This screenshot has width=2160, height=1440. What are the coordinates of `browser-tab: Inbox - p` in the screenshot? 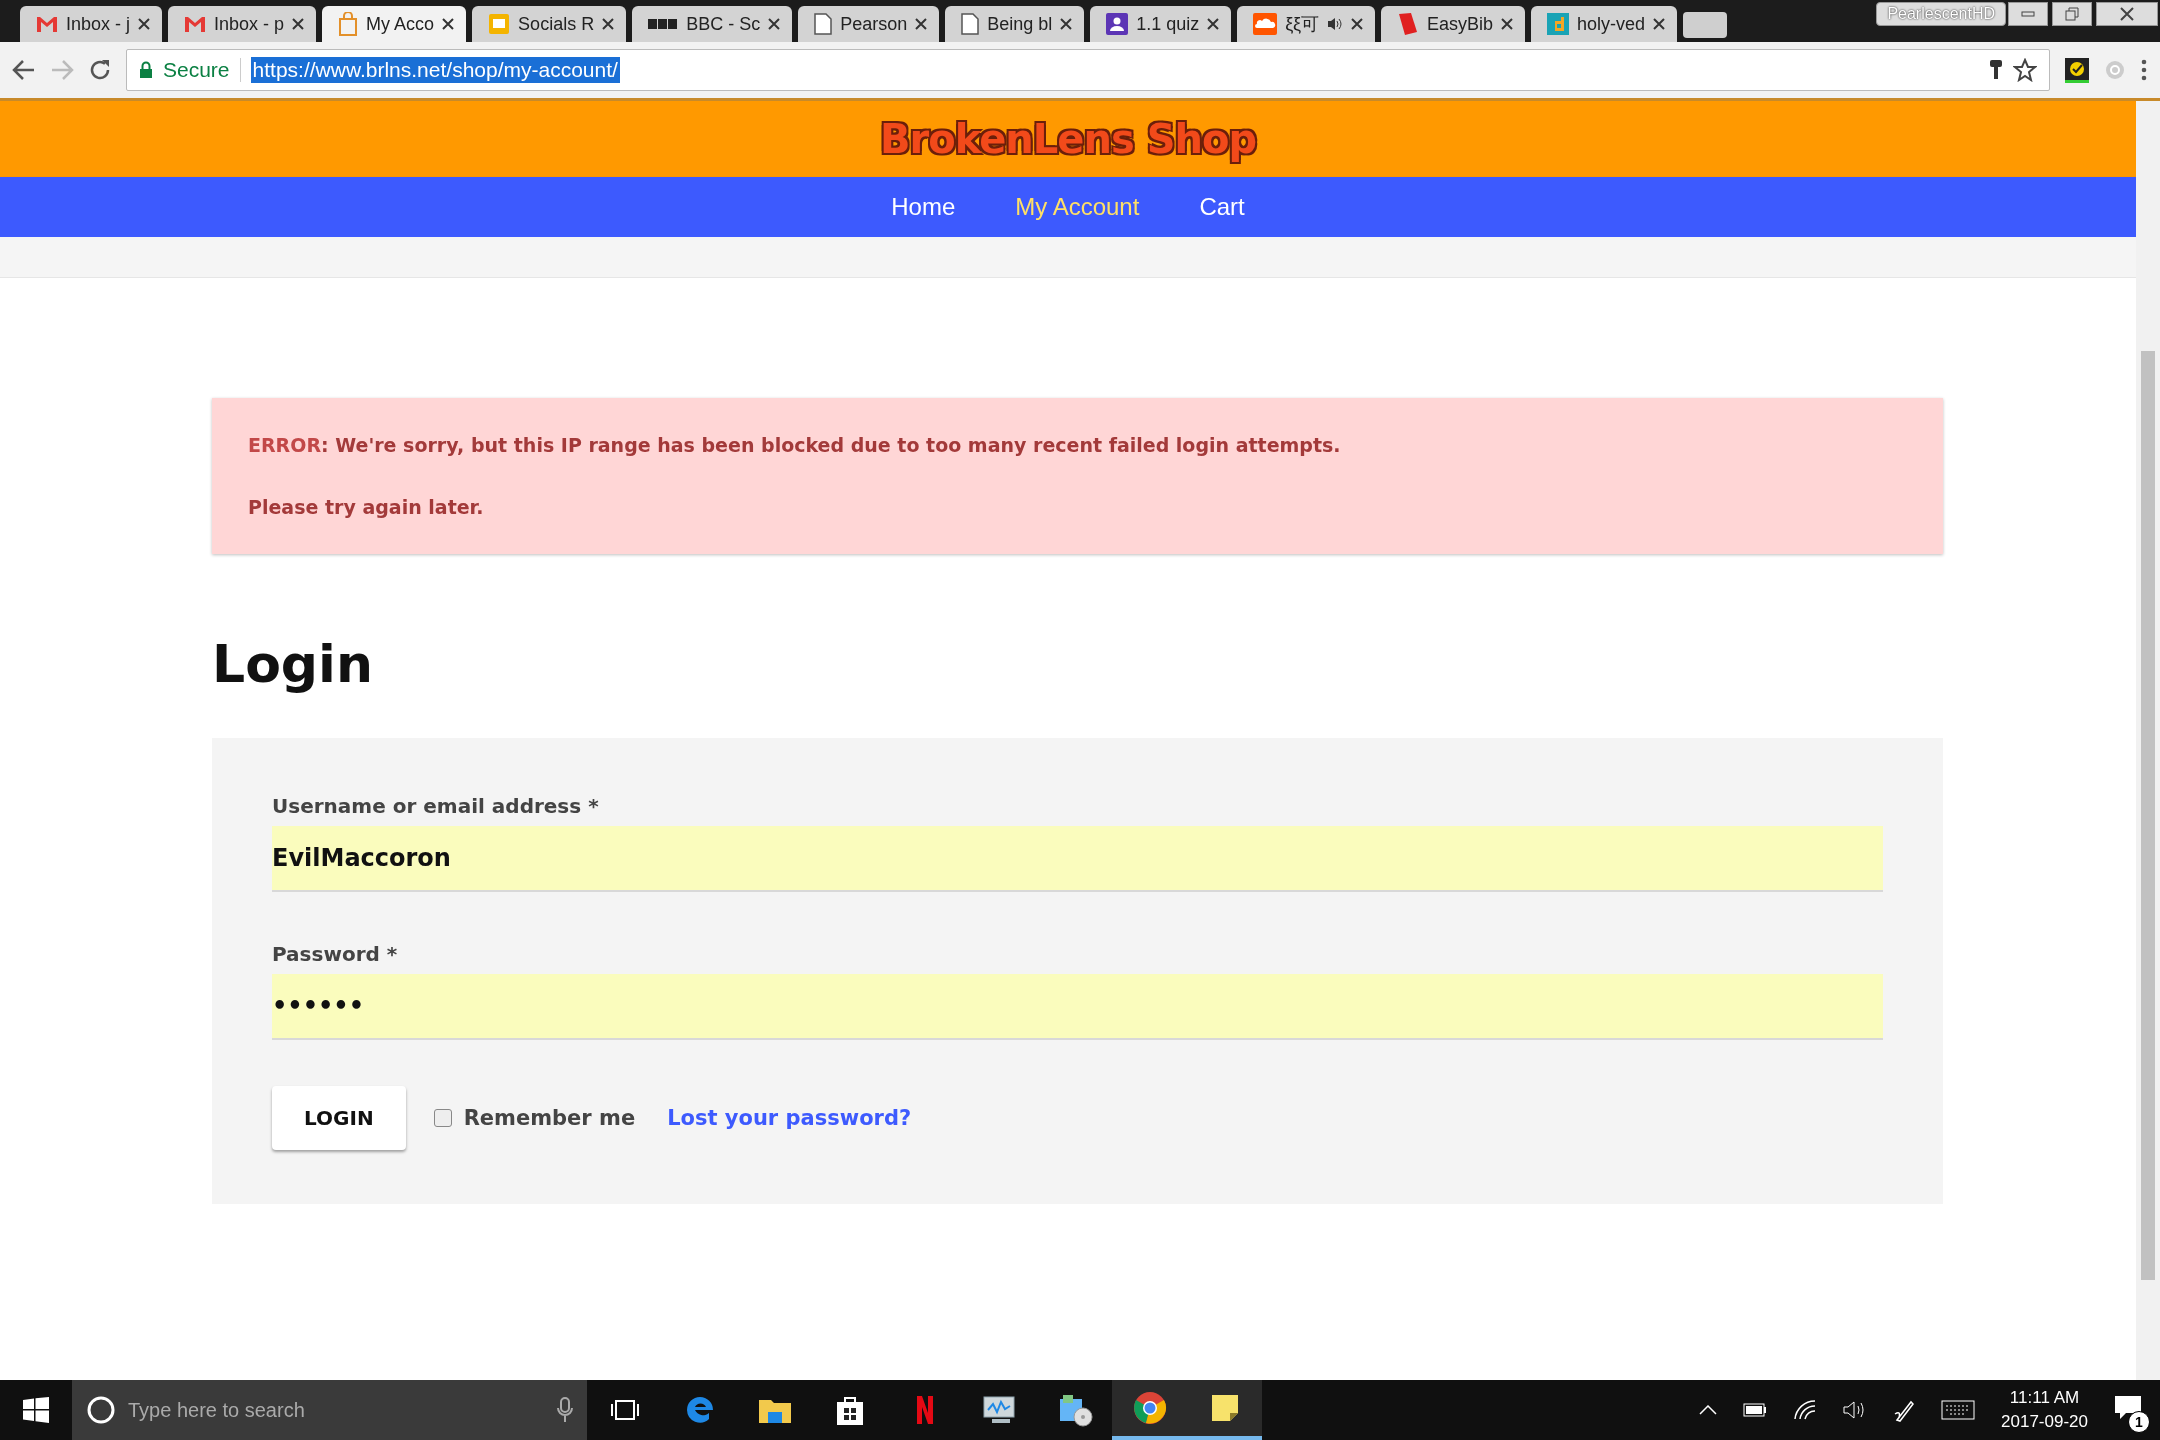 It's located at (242, 24).